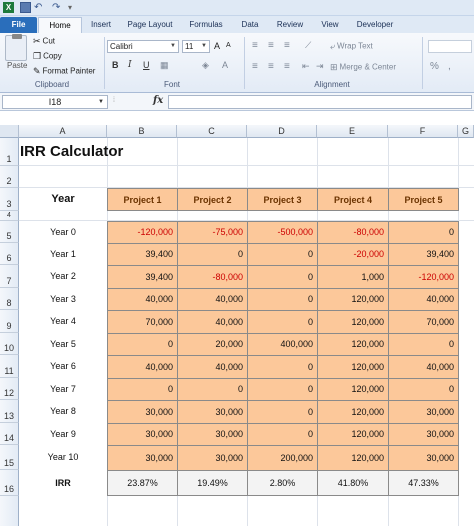 This screenshot has width=474, height=526. I want to click on row-header-13: 13, so click(9, 411).